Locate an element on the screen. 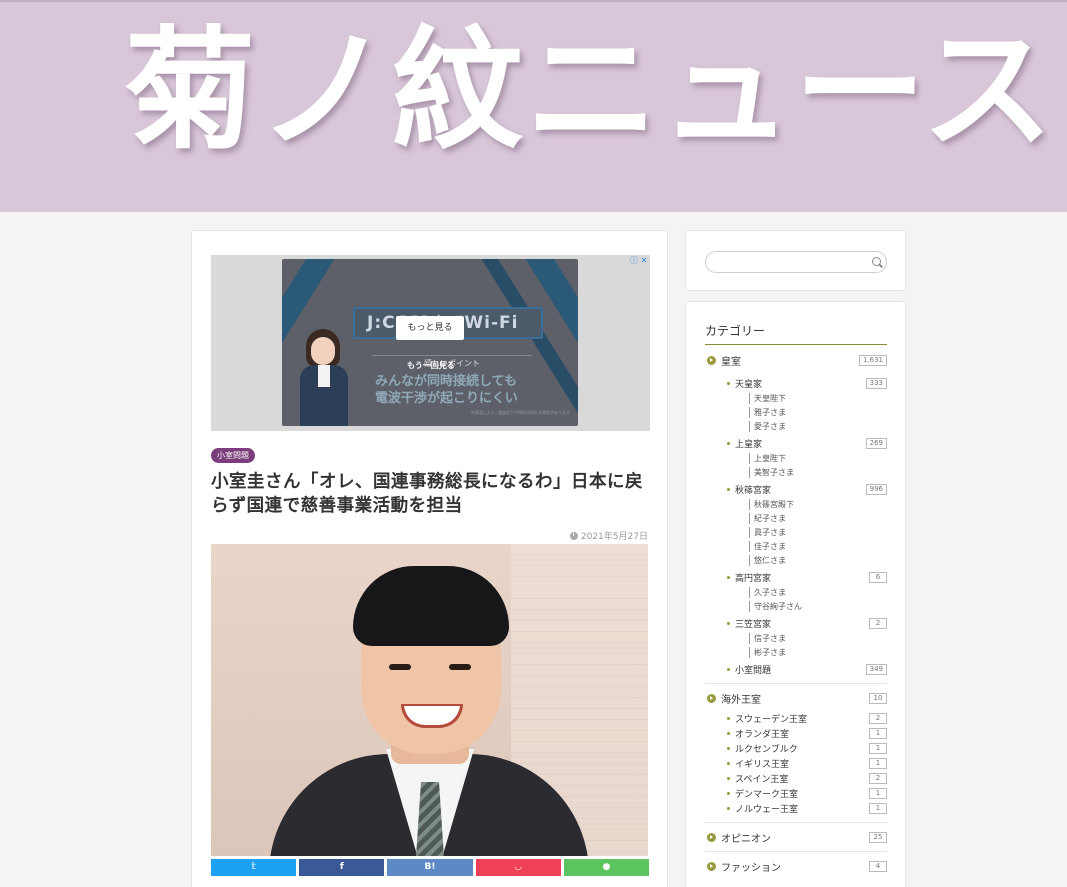  ad-person-illustration is located at coordinates (324, 377).